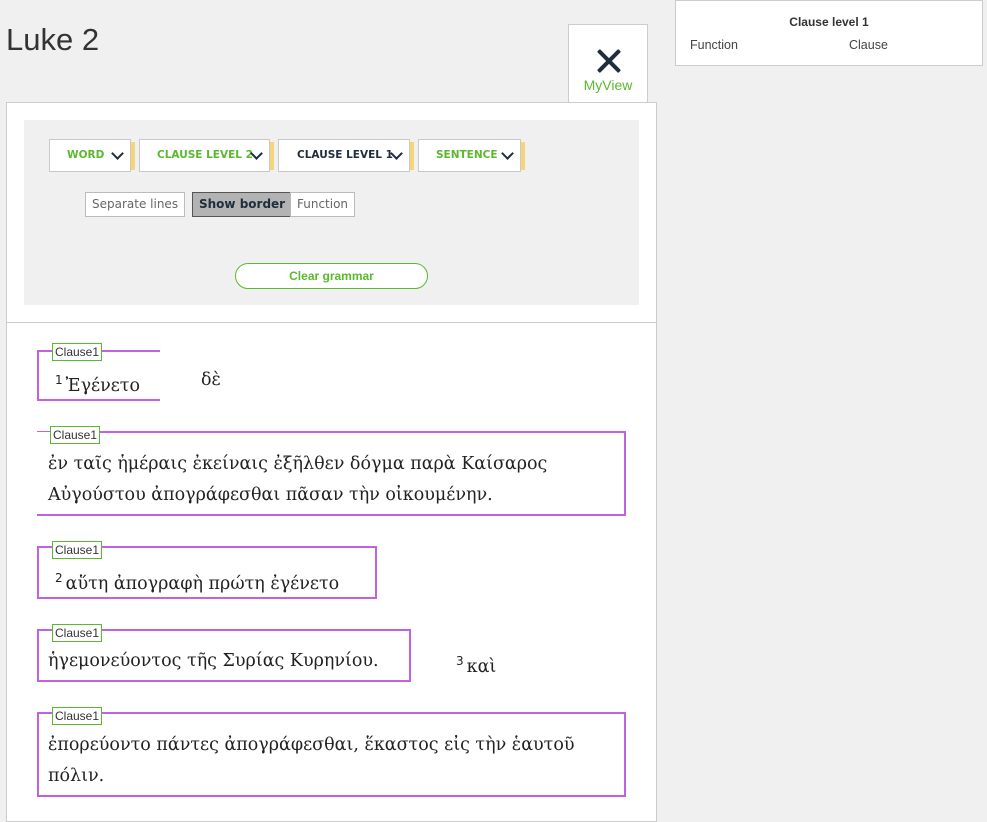  I want to click on verse-text: 2 αὕτη ἀπογραφὴ πρώτη ἐγένετο, so click(197, 581).